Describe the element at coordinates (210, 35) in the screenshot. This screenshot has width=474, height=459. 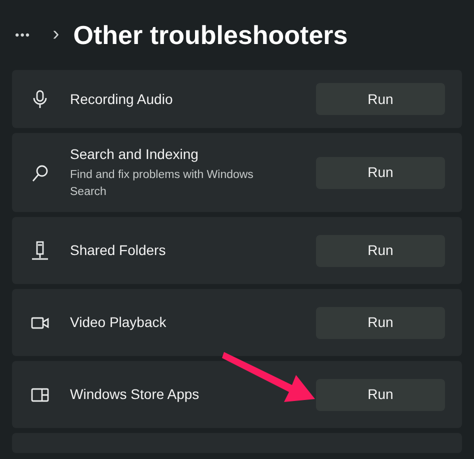
I see `page-title: Other troubleshooters` at that location.